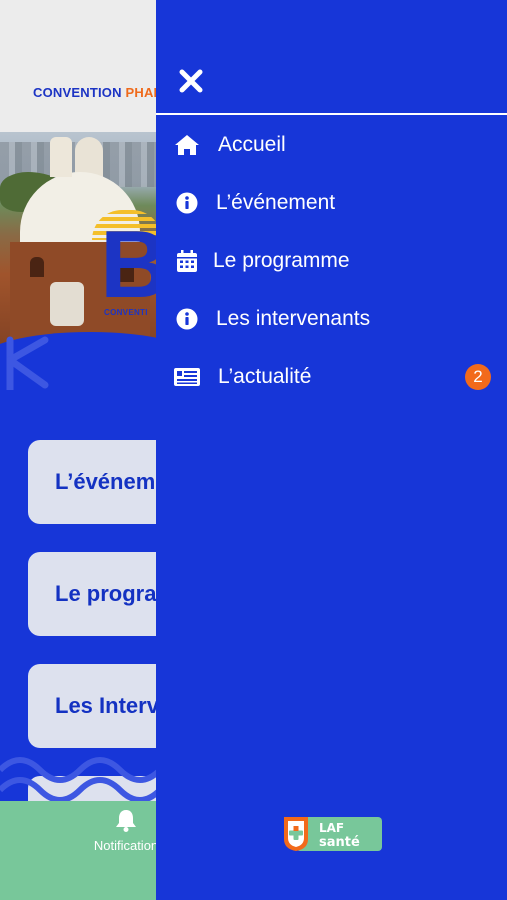 Image resolution: width=507 pixels, height=900 pixels. I want to click on drawer-item-programme: Le programme, so click(331, 261).